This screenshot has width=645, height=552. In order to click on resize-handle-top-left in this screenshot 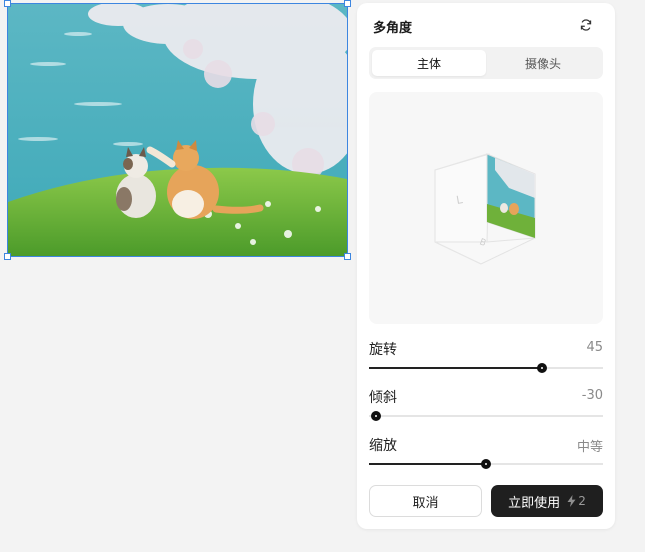, I will do `click(7, 3)`.